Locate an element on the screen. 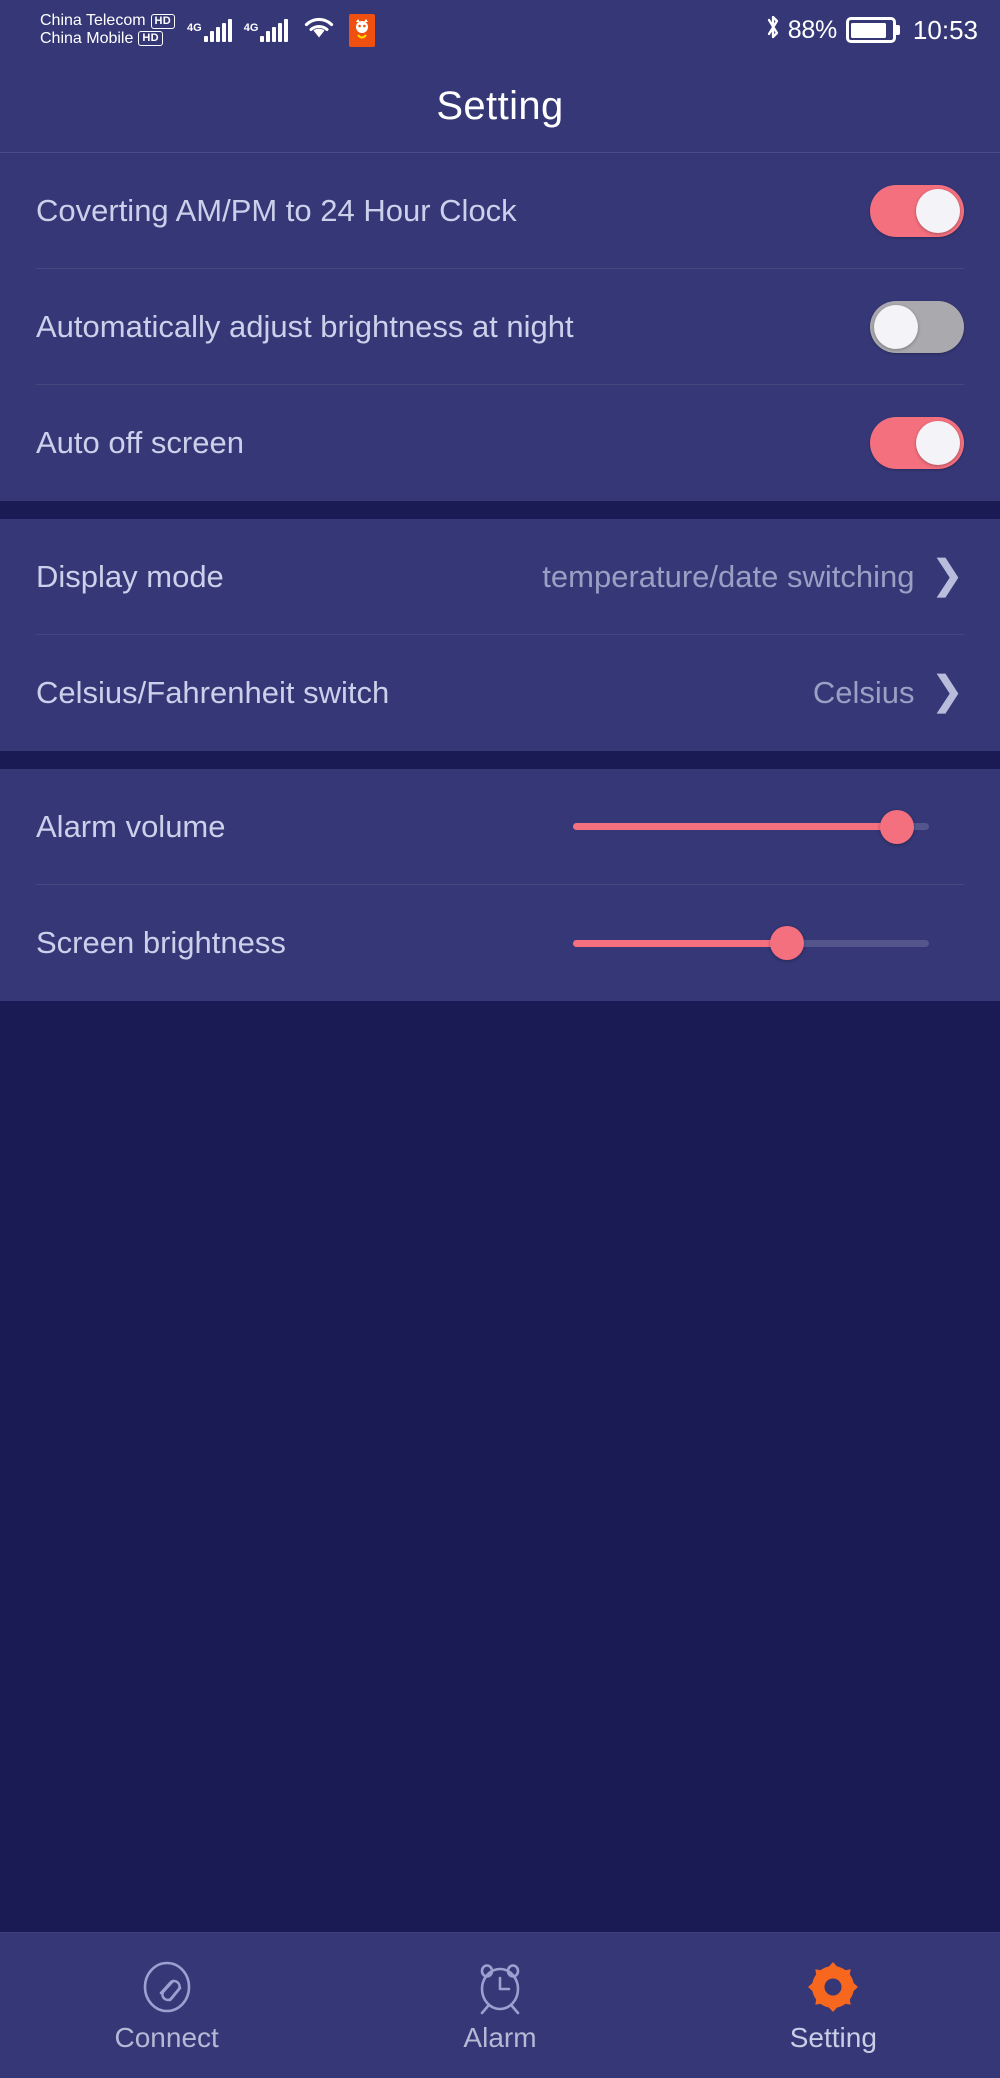  carrier-row-2: China Mobile HD is located at coordinates (107, 39).